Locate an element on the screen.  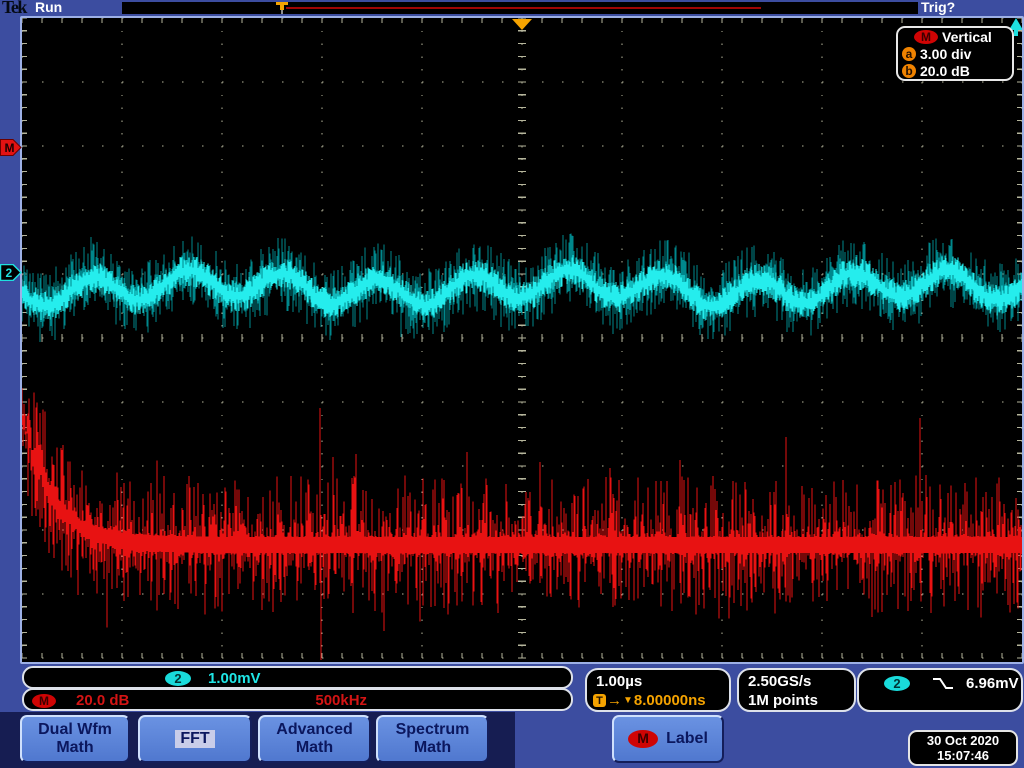
label-button-text: Label is located at coordinates (687, 739).